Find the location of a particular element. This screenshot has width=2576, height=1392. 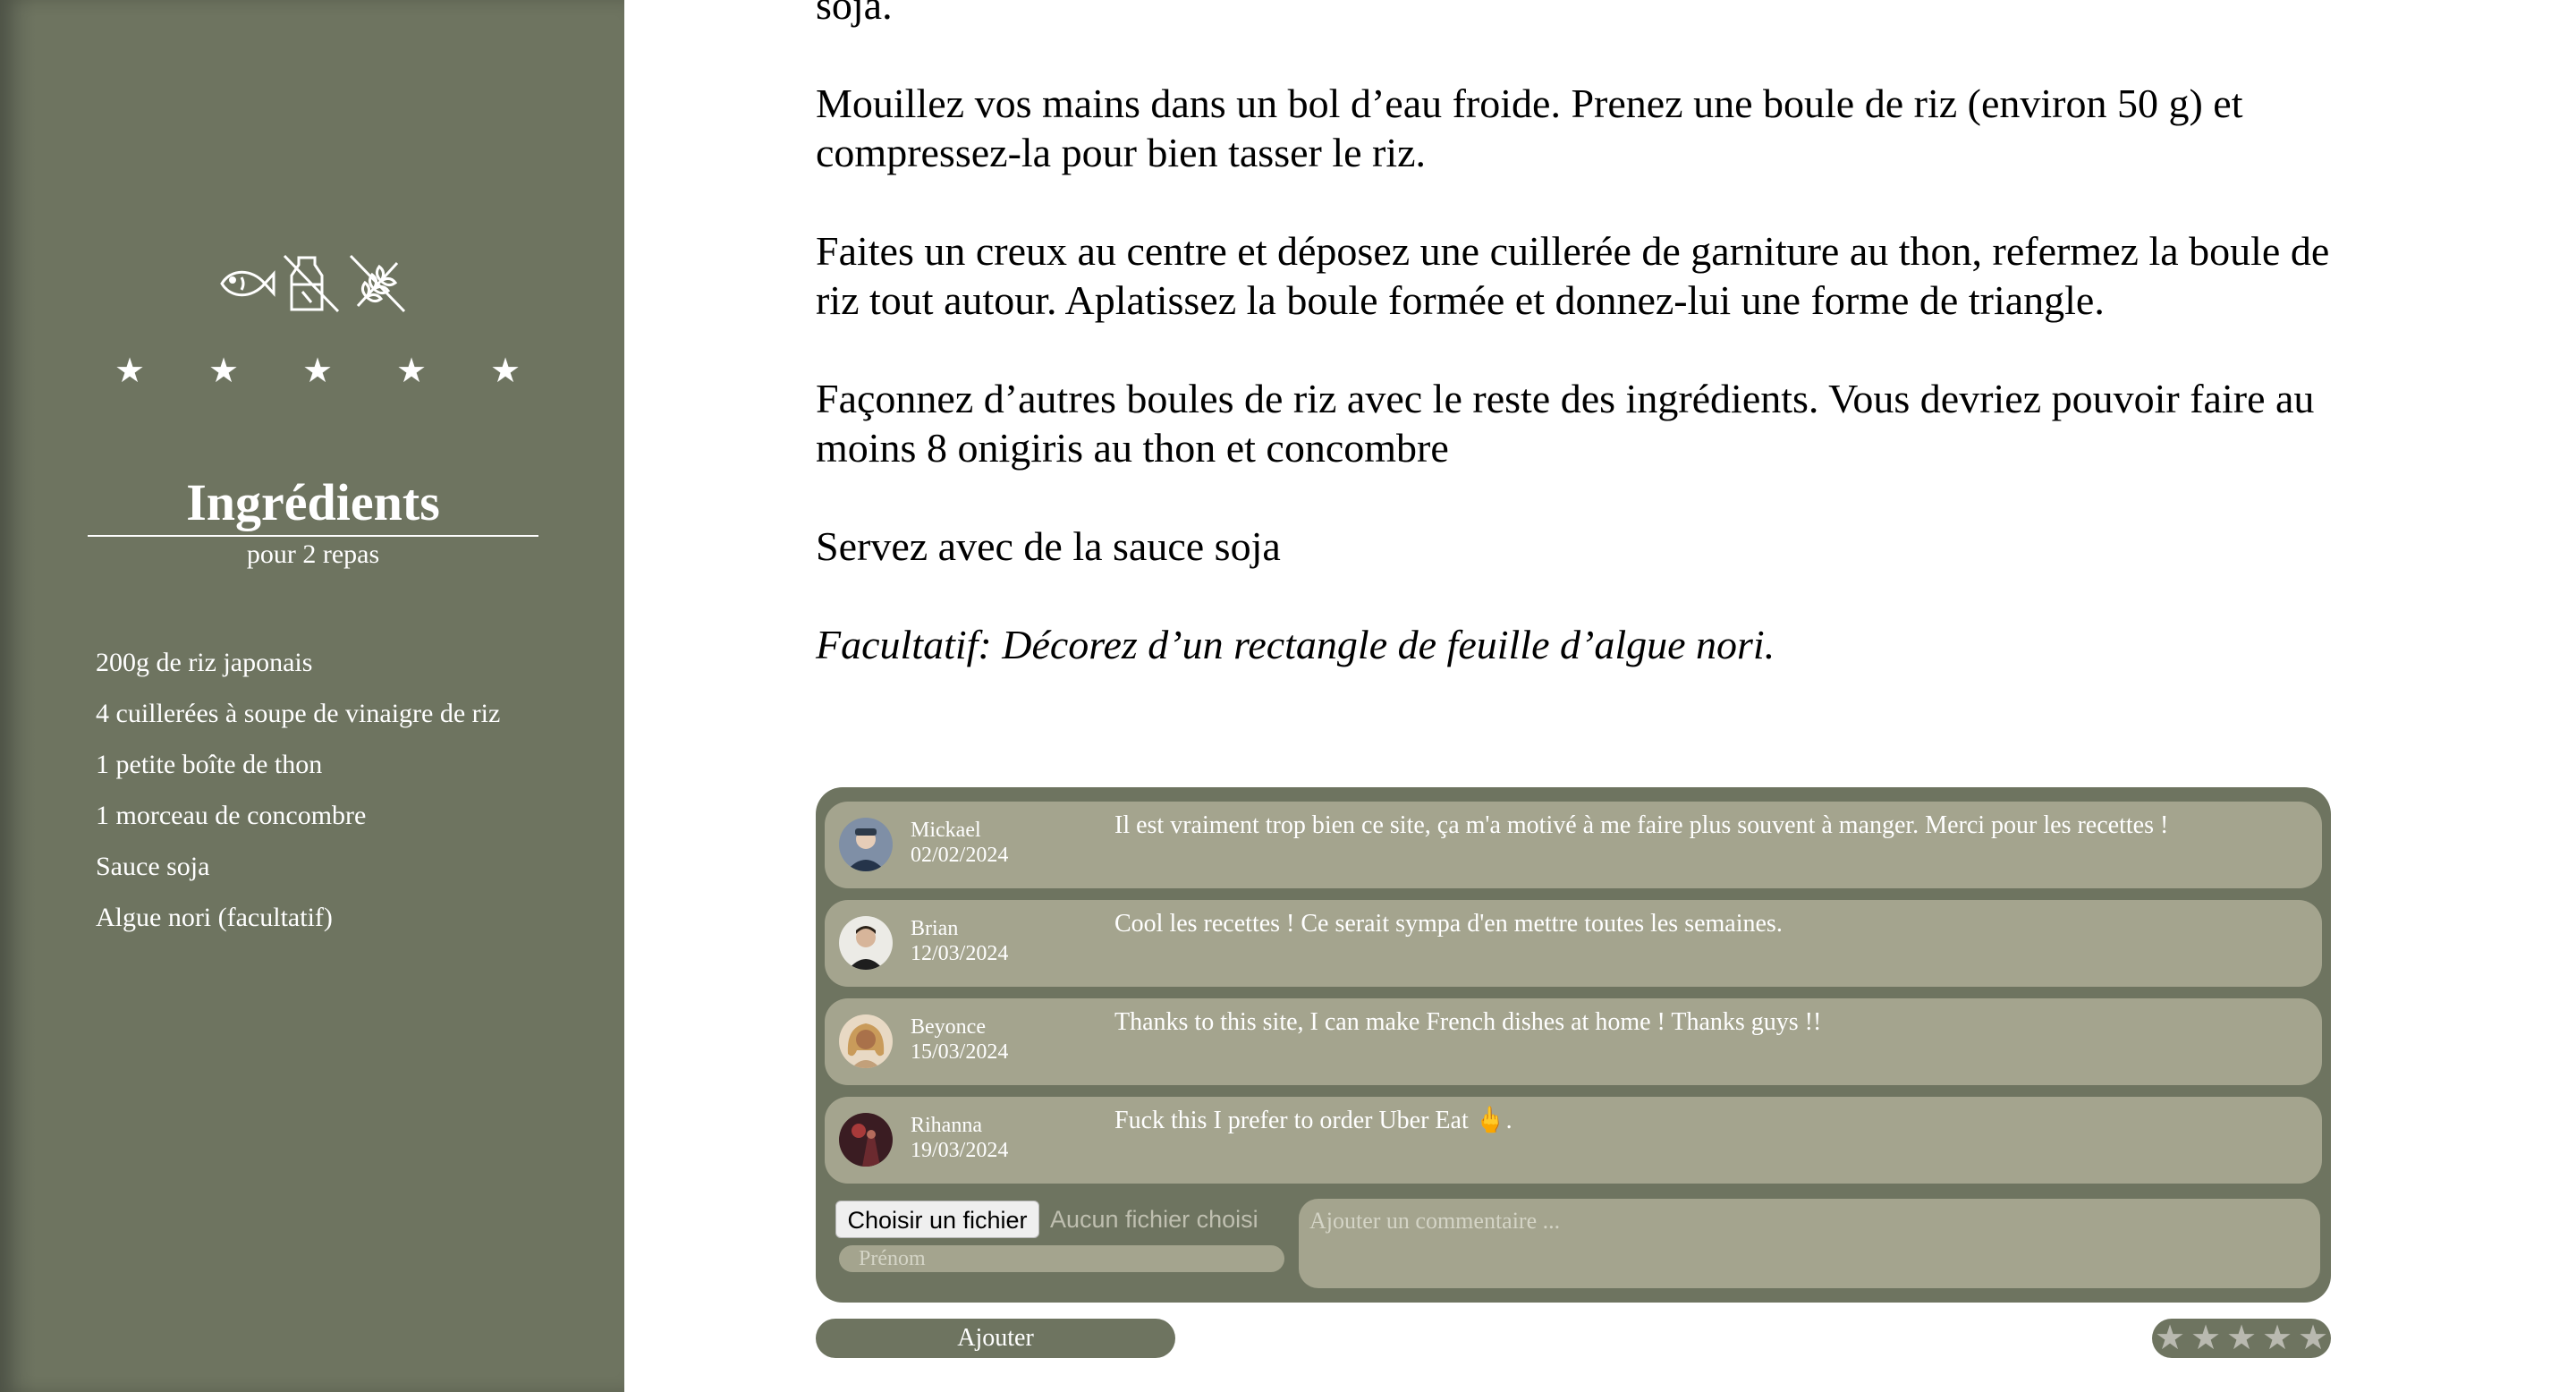

no-gluten-icon is located at coordinates (377, 283).